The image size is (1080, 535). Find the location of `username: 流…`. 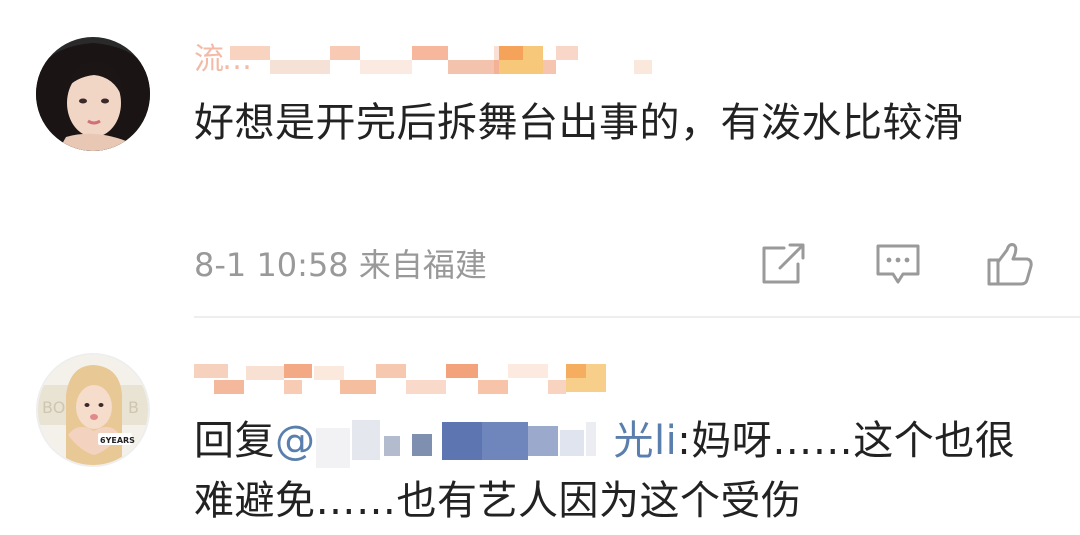

username: 流… is located at coordinates (423, 60).